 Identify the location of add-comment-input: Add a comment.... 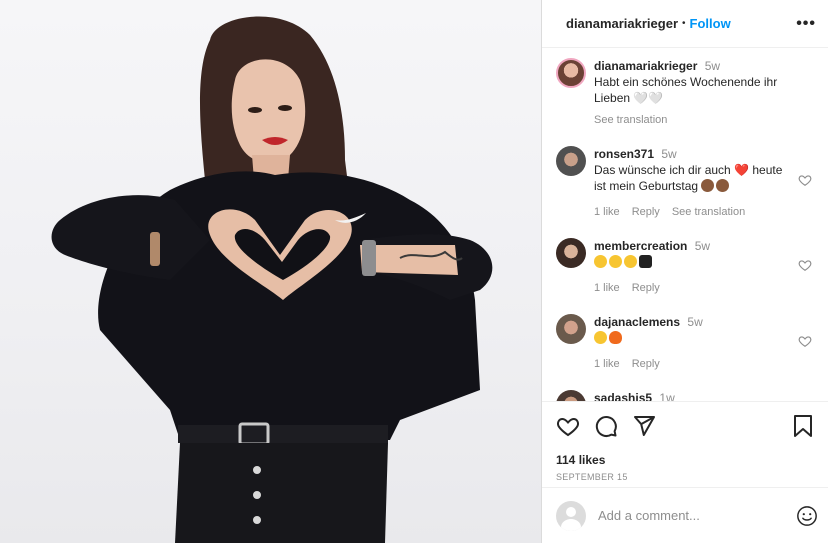
(697, 515).